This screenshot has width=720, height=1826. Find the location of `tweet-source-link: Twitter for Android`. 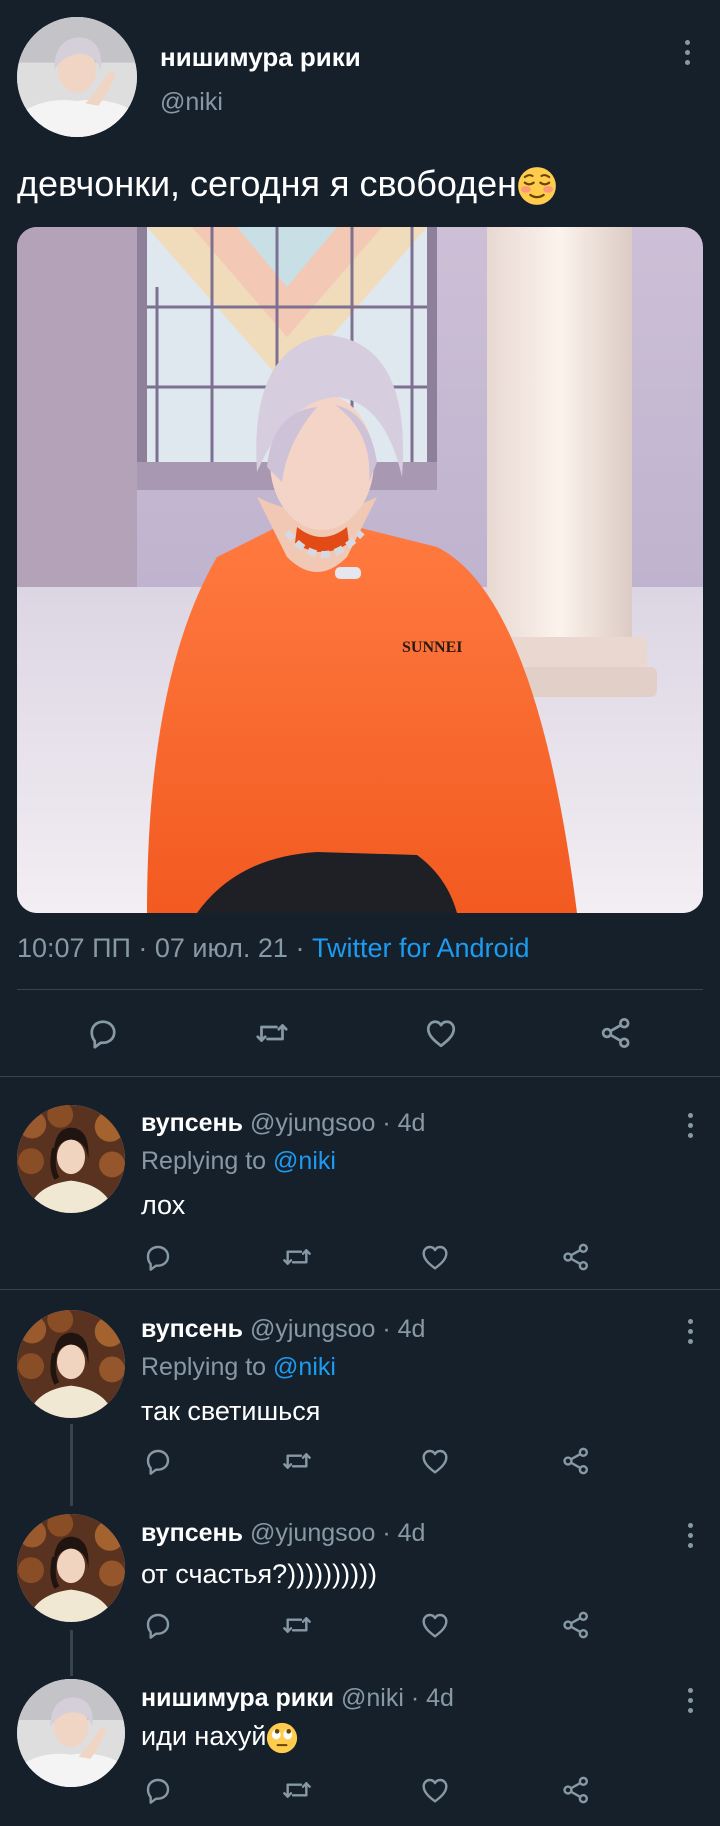

tweet-source-link: Twitter for Android is located at coordinates (421, 948).